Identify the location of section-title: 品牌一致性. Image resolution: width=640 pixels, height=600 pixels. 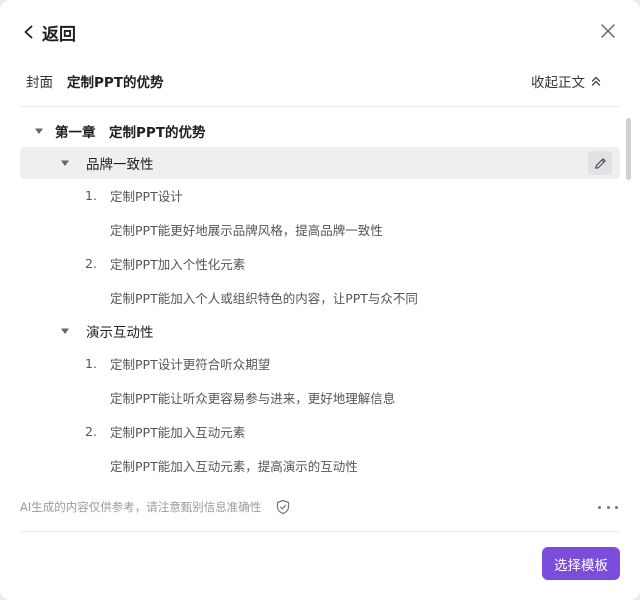
(120, 165).